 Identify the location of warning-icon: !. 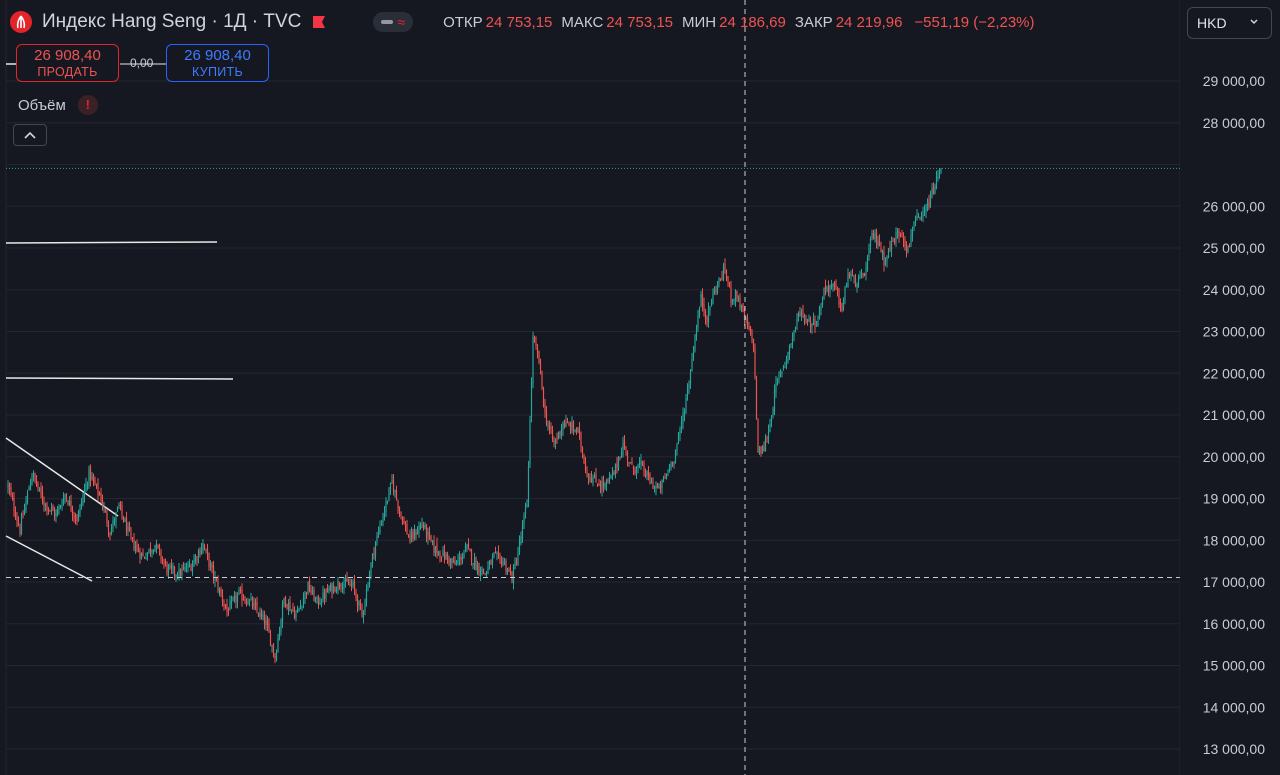
(87, 105).